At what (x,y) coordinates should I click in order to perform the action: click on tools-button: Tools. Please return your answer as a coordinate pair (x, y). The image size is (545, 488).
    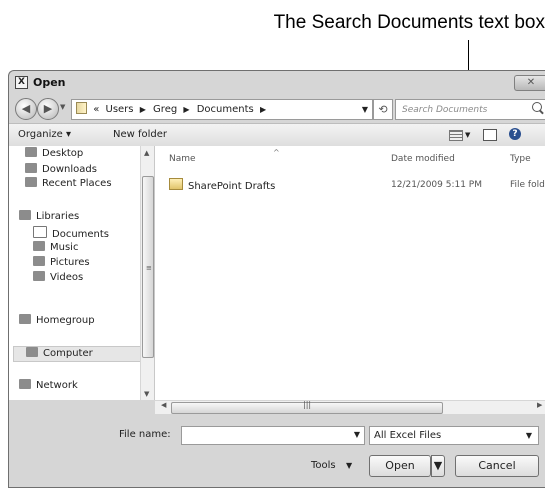
    Looking at the image, I should click on (323, 465).